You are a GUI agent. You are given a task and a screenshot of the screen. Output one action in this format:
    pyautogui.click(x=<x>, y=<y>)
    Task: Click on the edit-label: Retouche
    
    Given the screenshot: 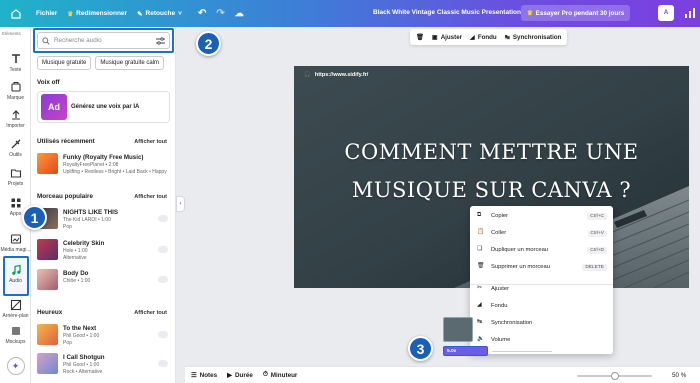 What is the action you would take?
    pyautogui.click(x=160, y=13)
    